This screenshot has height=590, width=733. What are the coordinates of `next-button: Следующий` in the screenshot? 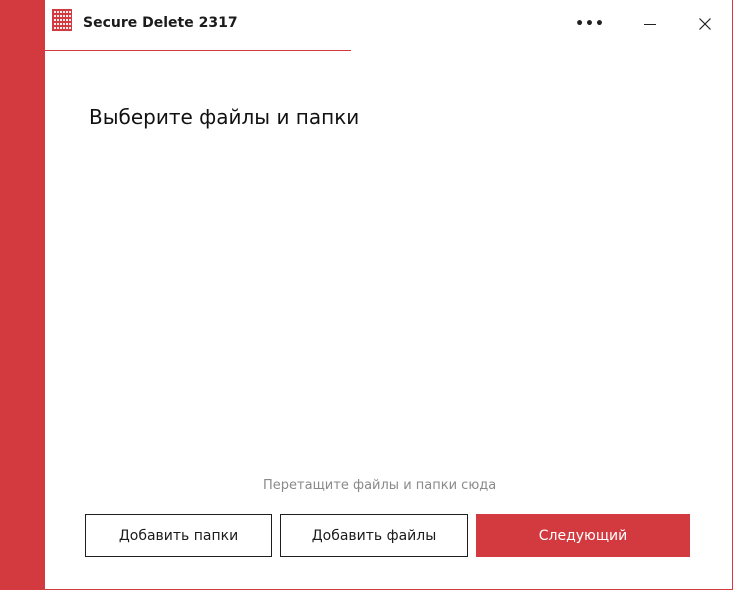 It's located at (583, 535).